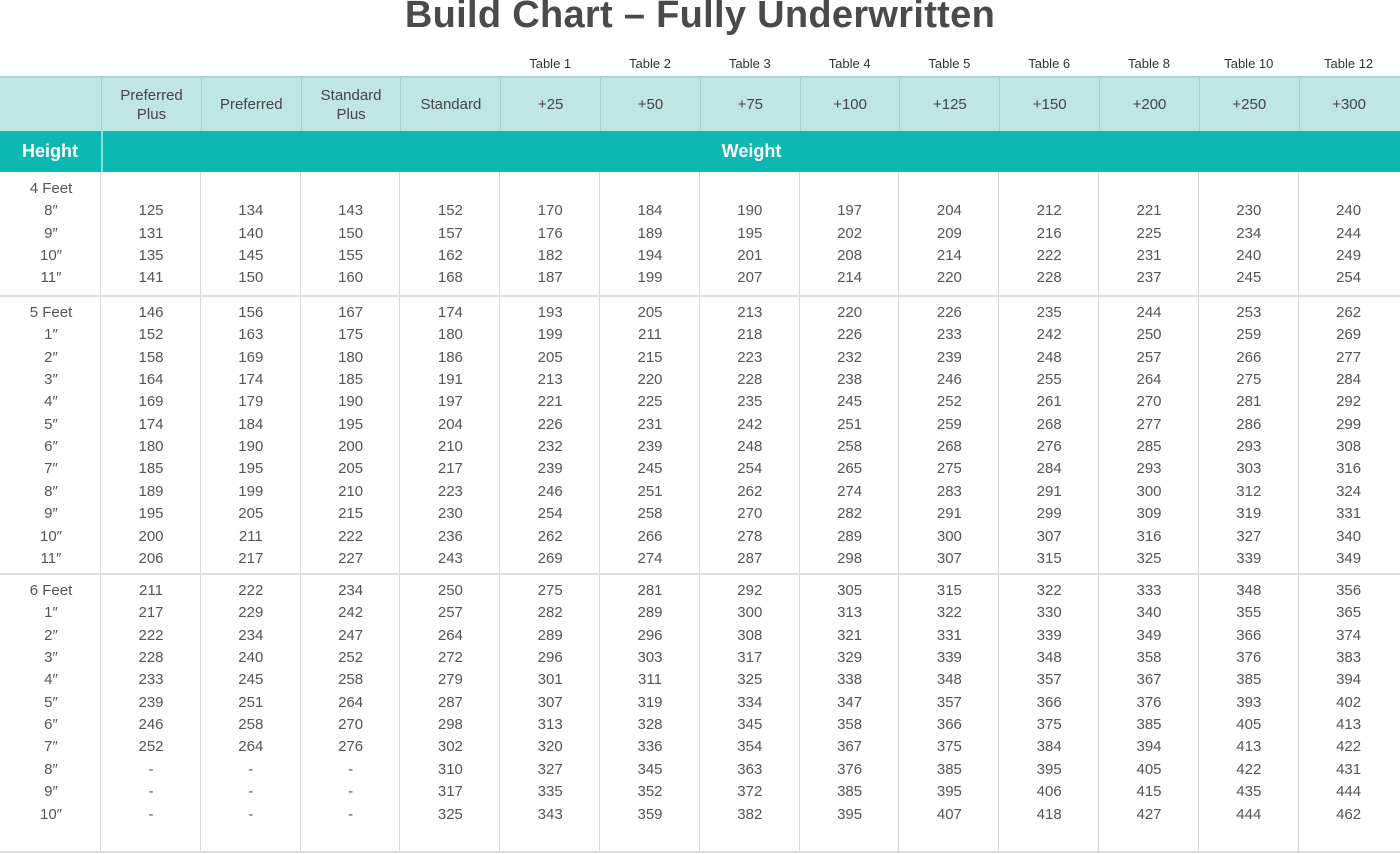 Image resolution: width=1400 pixels, height=854 pixels. I want to click on table-label: Table 1, so click(550, 63).